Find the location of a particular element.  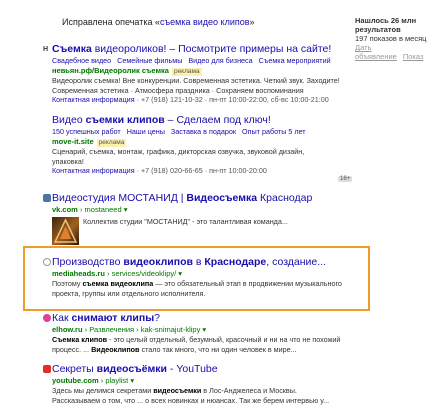

speech-bubble-icon is located at coordinates (47, 318).